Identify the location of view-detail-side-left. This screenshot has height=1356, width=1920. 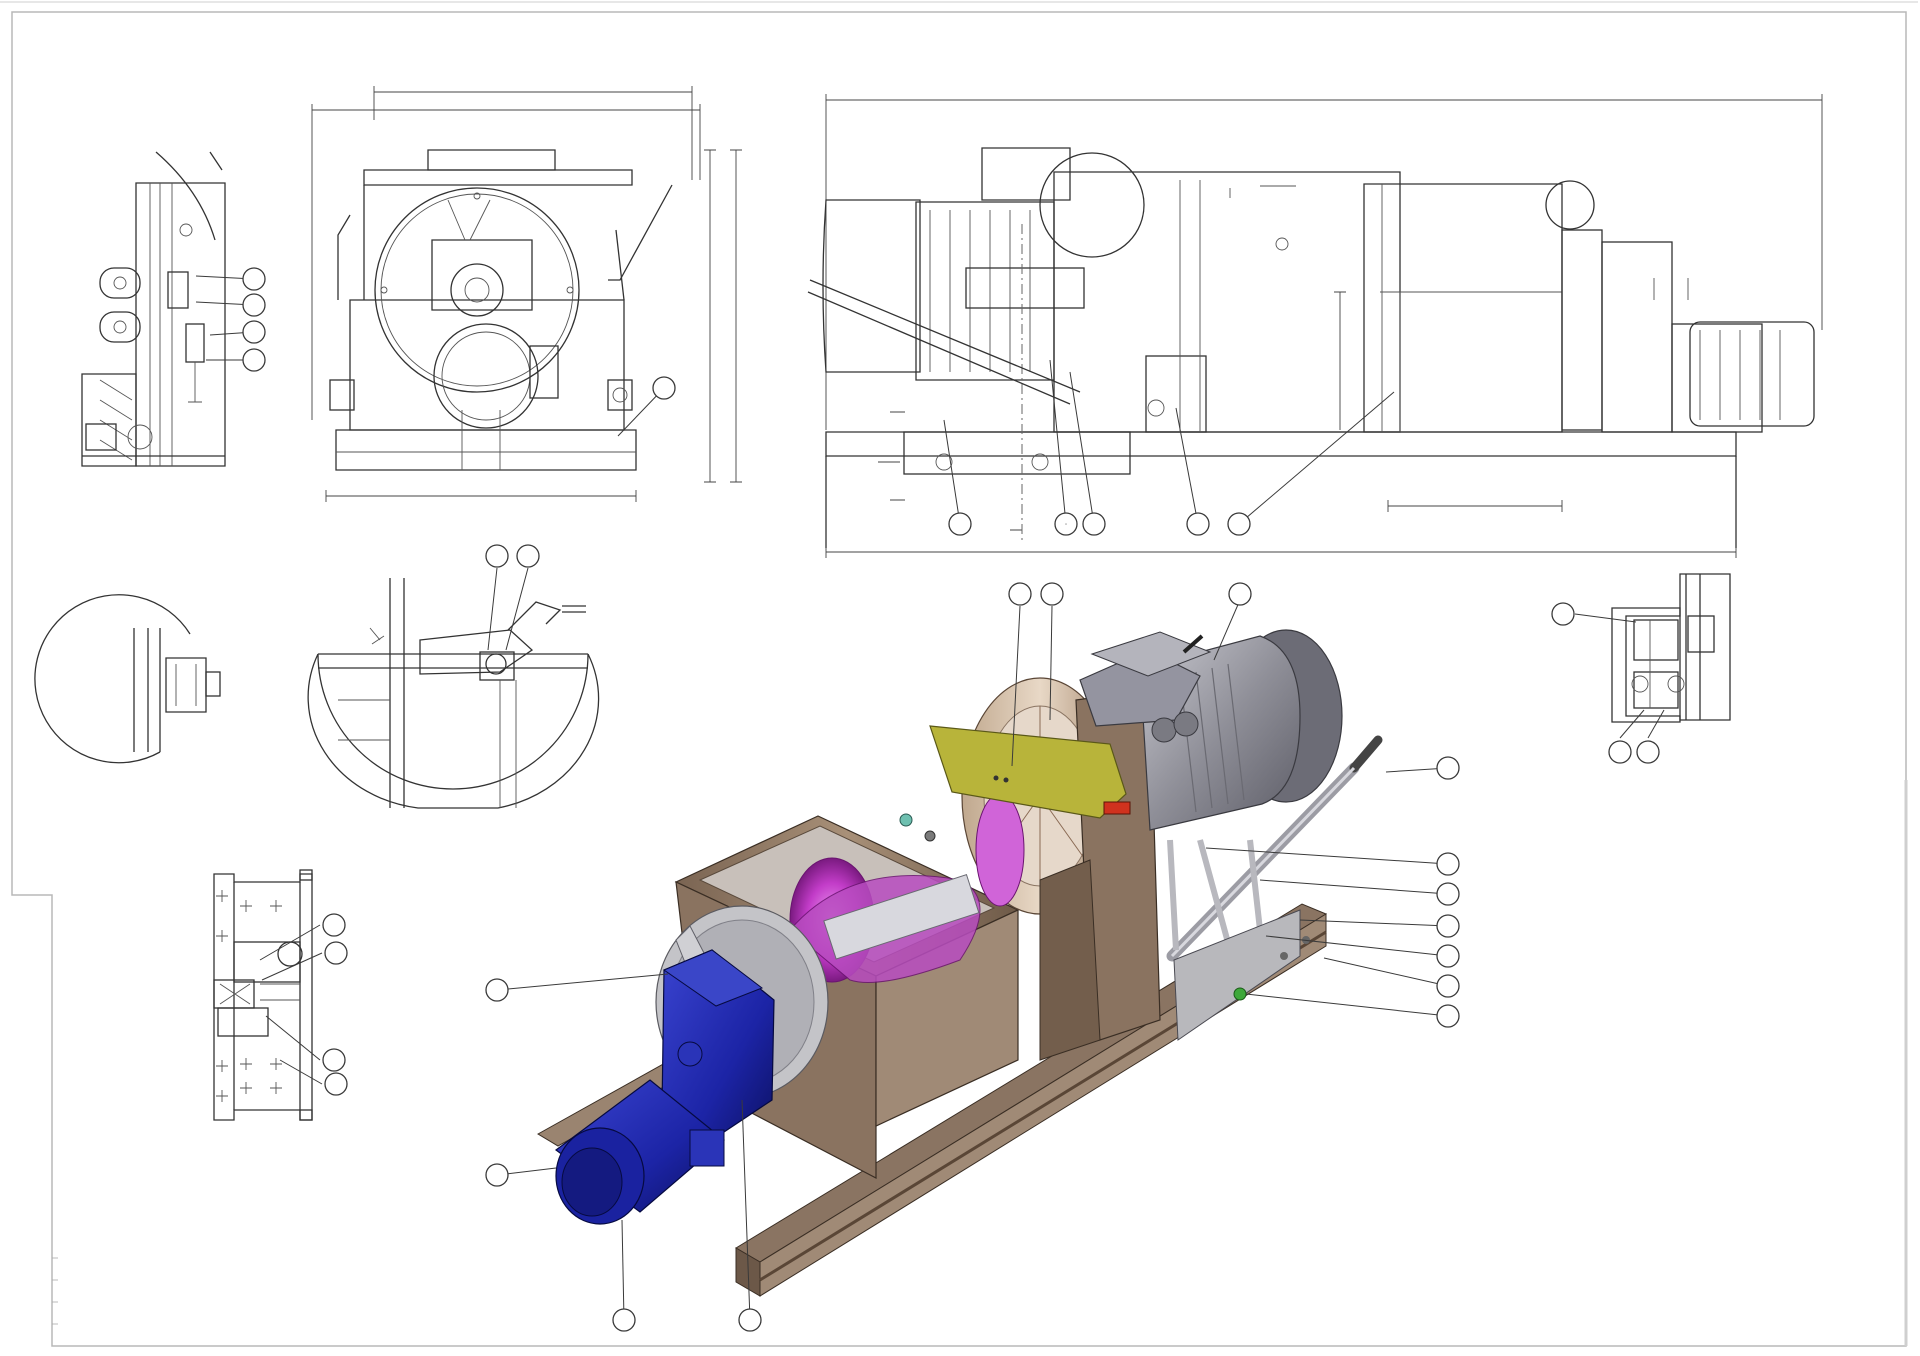
(153, 309).